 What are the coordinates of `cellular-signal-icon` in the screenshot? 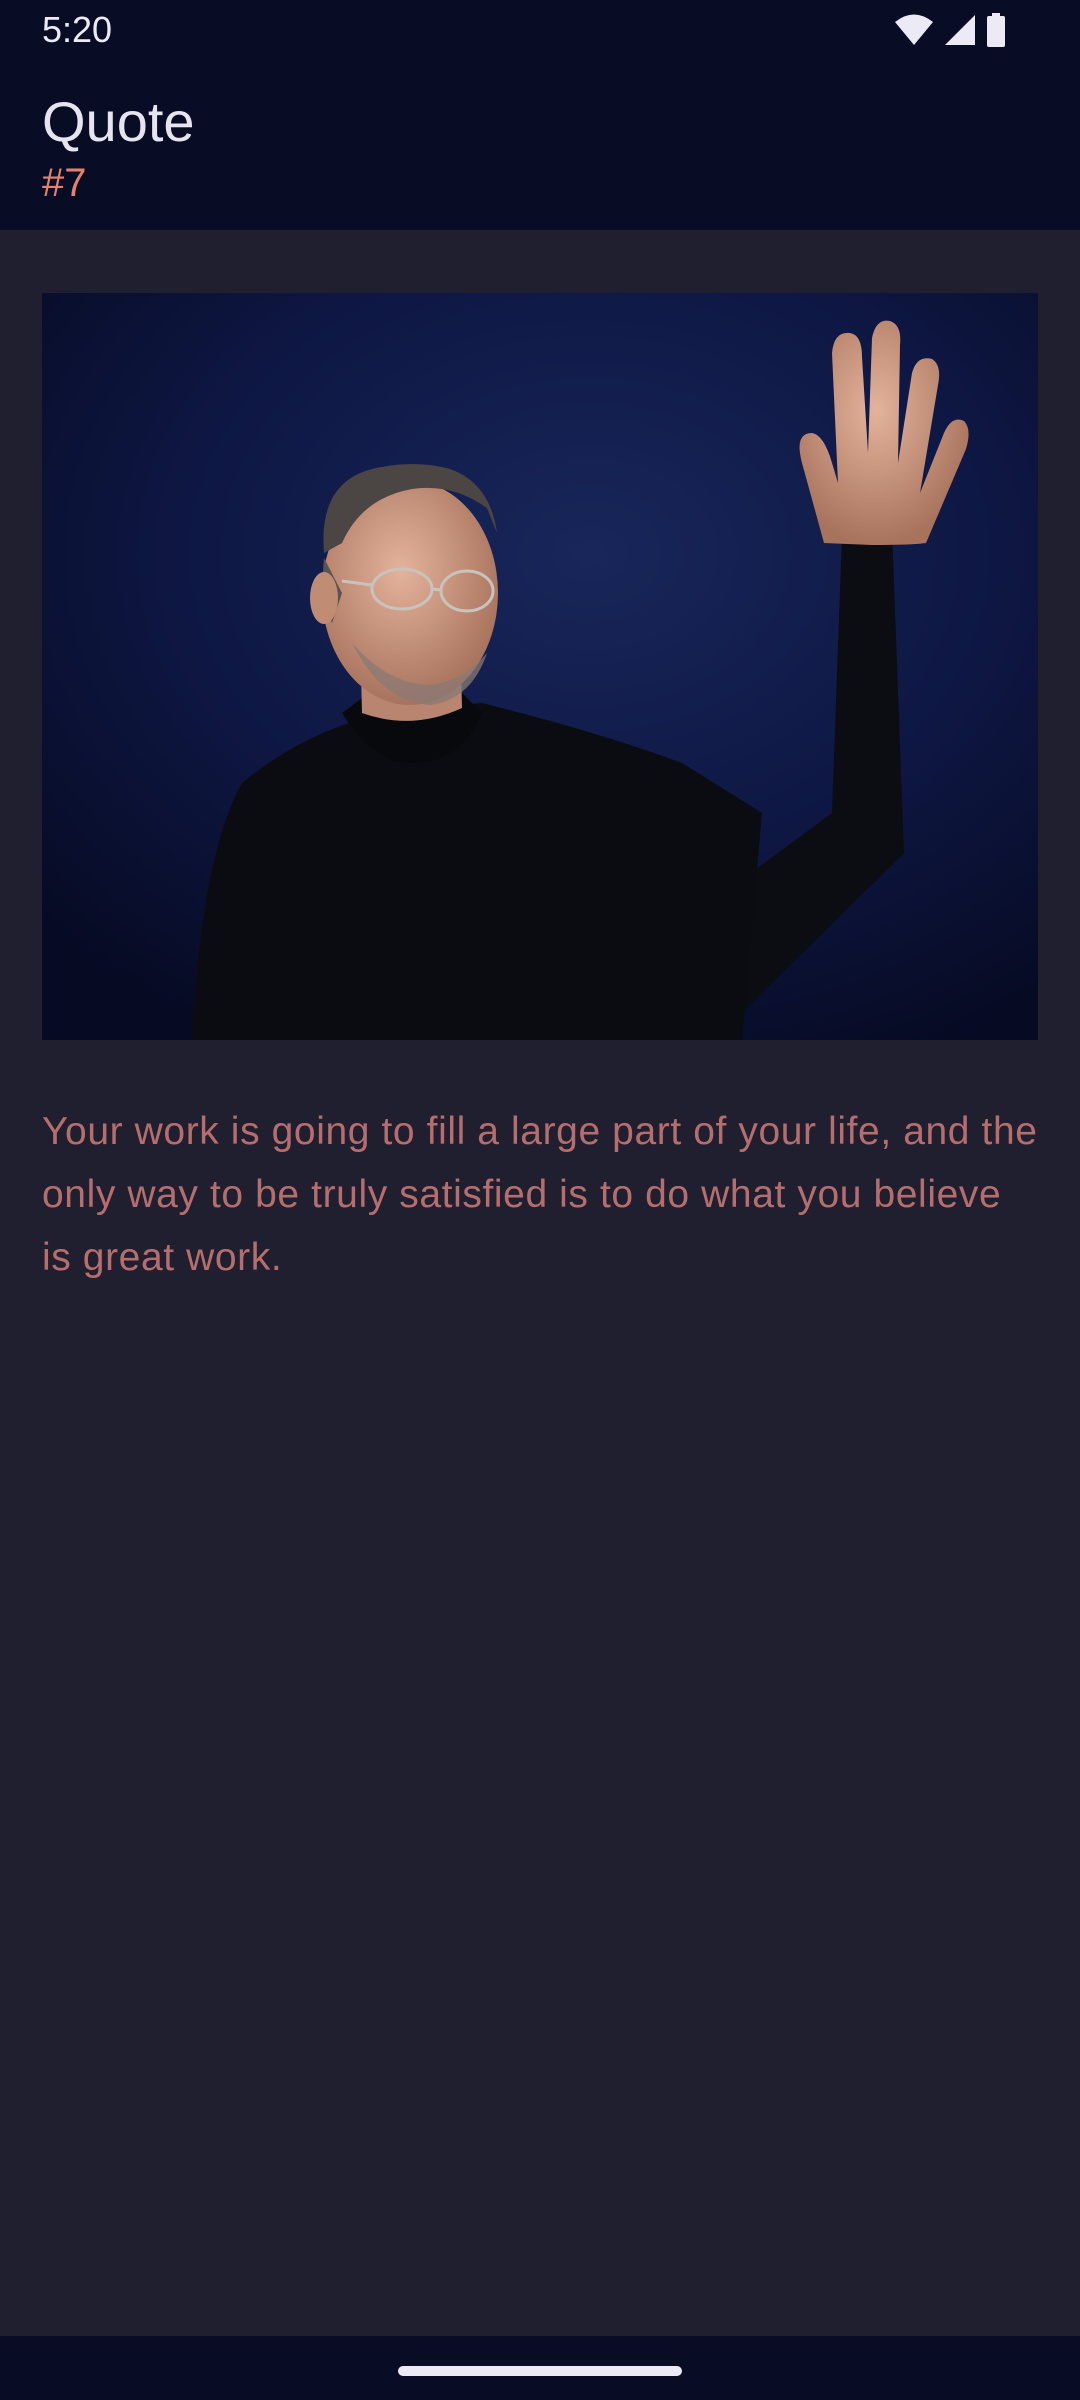 It's located at (960, 30).